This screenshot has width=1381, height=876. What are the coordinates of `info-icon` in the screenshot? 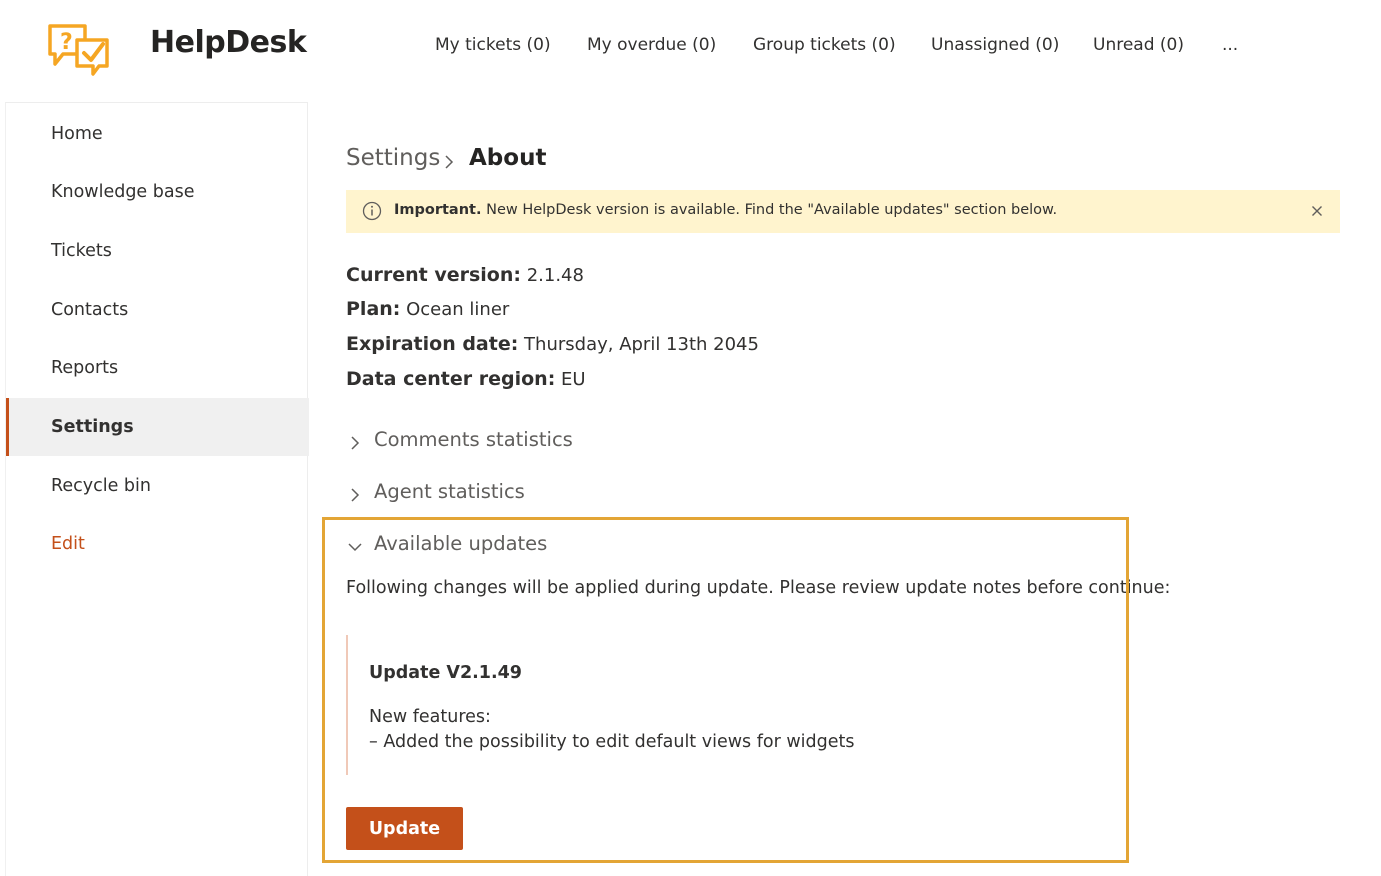 It's located at (372, 211).